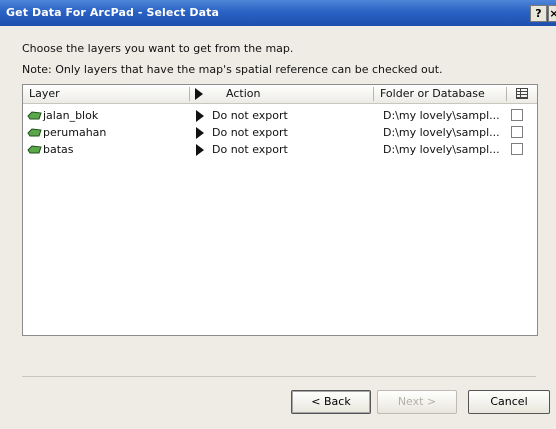 This screenshot has height=429, width=556. I want to click on layer-name: batas, so click(58, 149).